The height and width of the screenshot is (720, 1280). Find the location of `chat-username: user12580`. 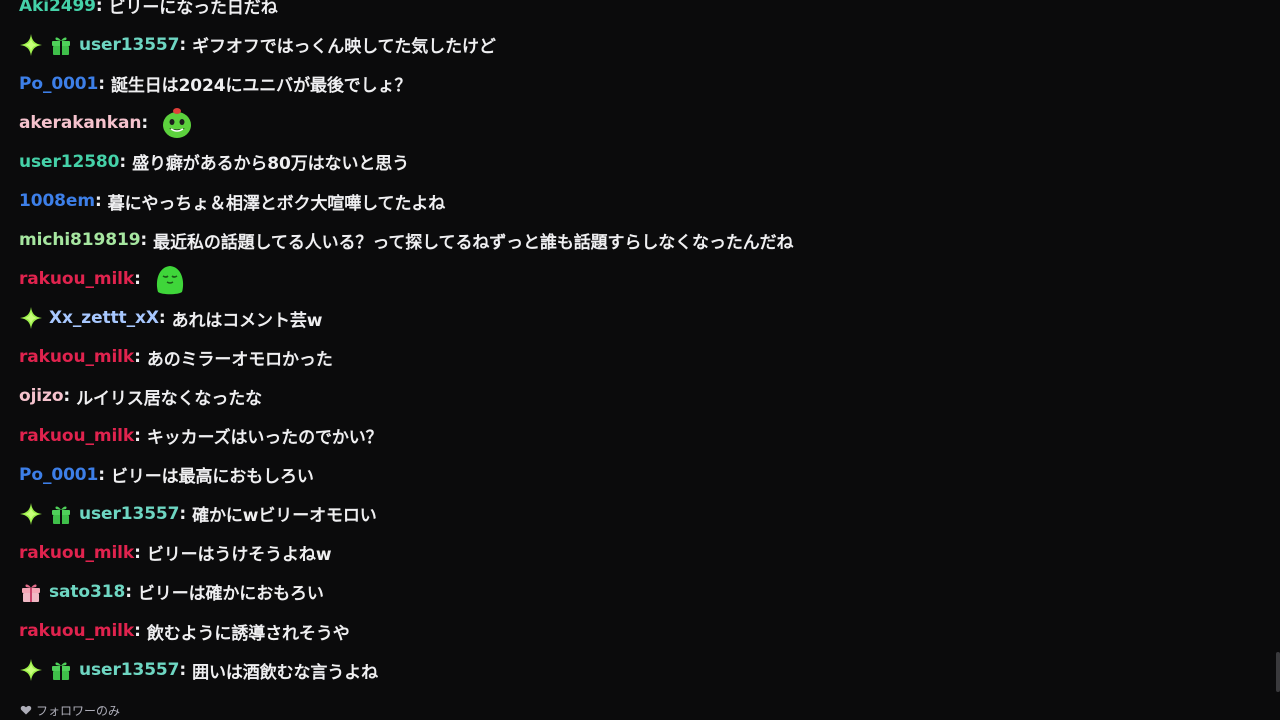

chat-username: user12580 is located at coordinates (69, 162).